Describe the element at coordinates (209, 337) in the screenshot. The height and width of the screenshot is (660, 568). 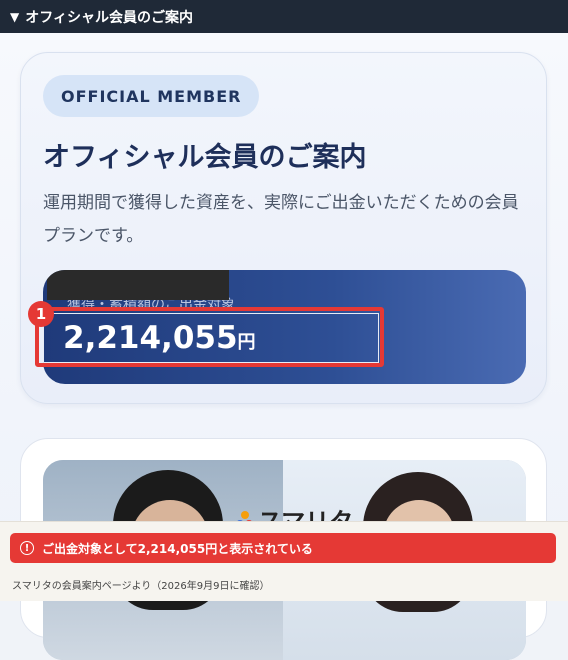
I see `annotation-highlight-box` at that location.